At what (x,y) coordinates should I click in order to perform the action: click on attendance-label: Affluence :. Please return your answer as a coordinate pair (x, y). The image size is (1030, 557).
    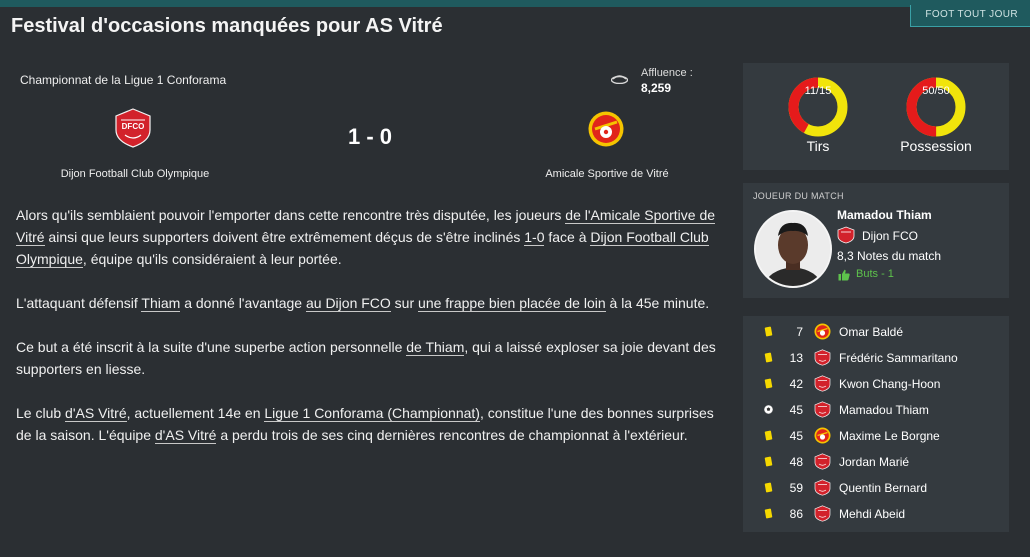
    Looking at the image, I should click on (667, 73).